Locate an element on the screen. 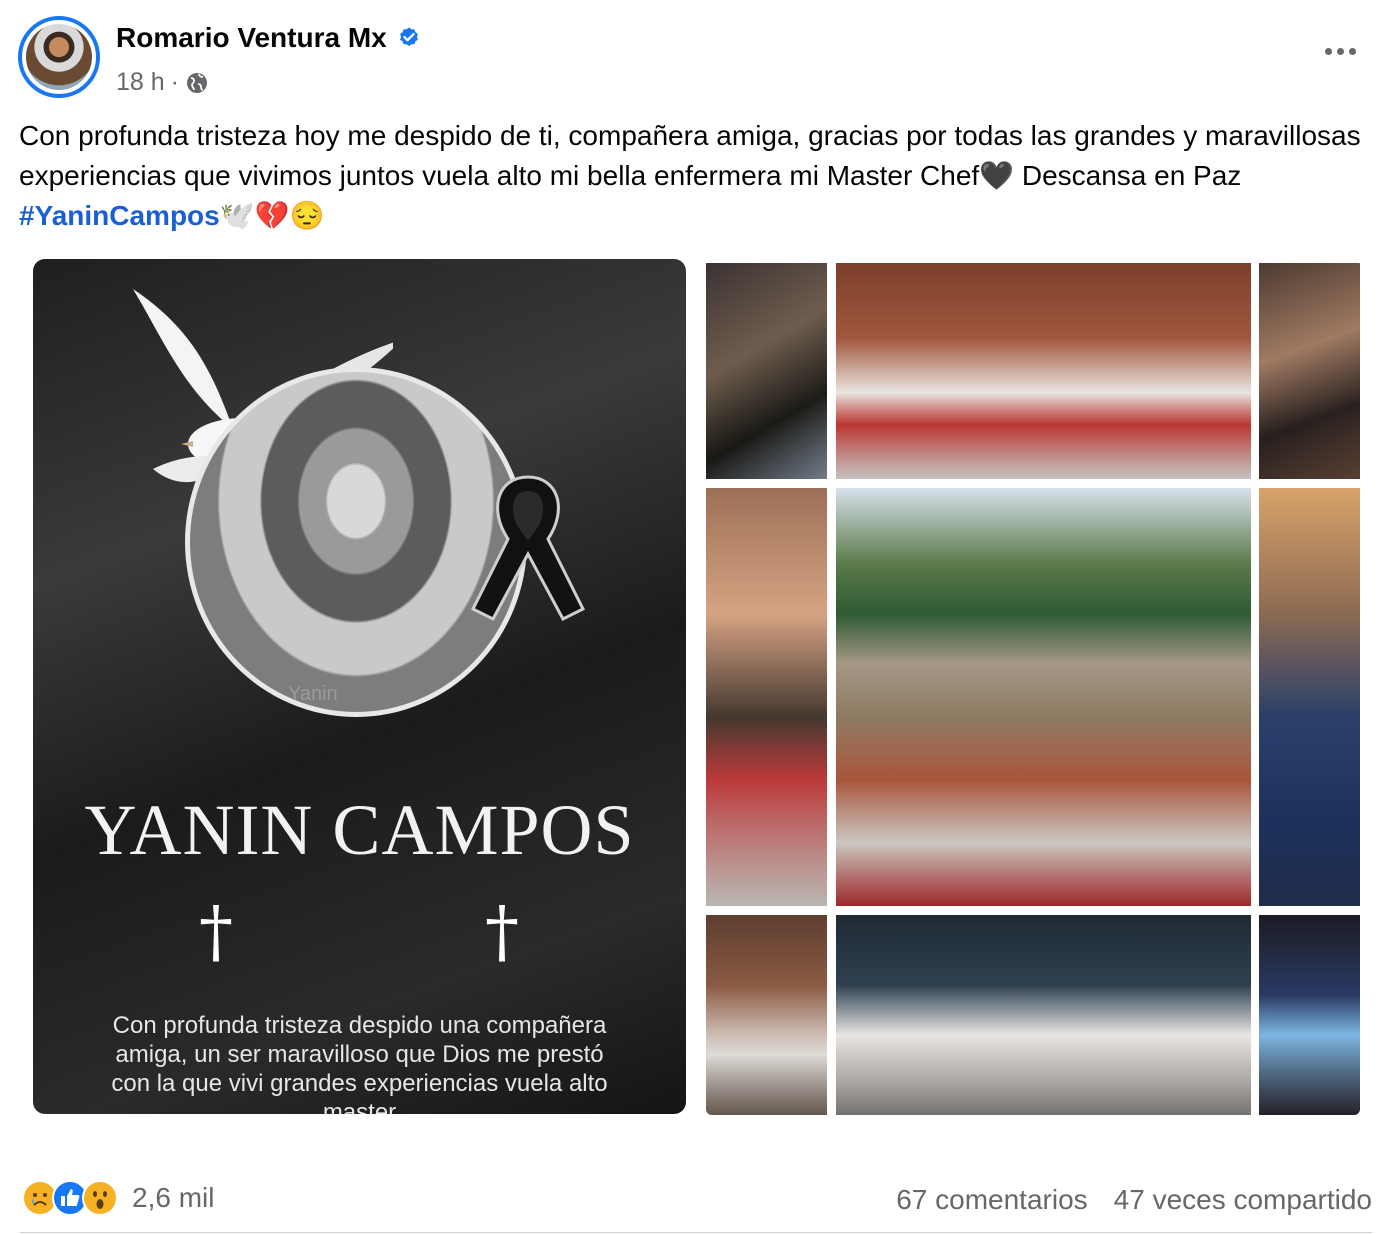 Image resolution: width=1392 pixels, height=1234 pixels. reaction-count: 2,6 mil is located at coordinates (173, 1198).